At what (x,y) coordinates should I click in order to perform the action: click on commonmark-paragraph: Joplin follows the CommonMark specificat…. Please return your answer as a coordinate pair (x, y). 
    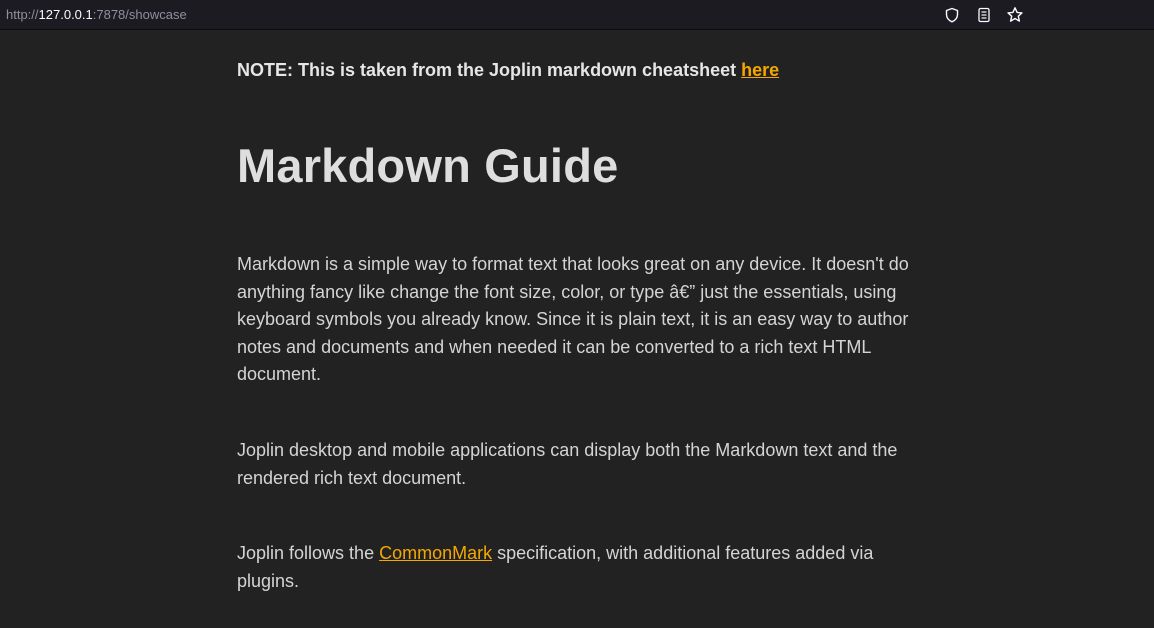
    Looking at the image, I should click on (587, 567).